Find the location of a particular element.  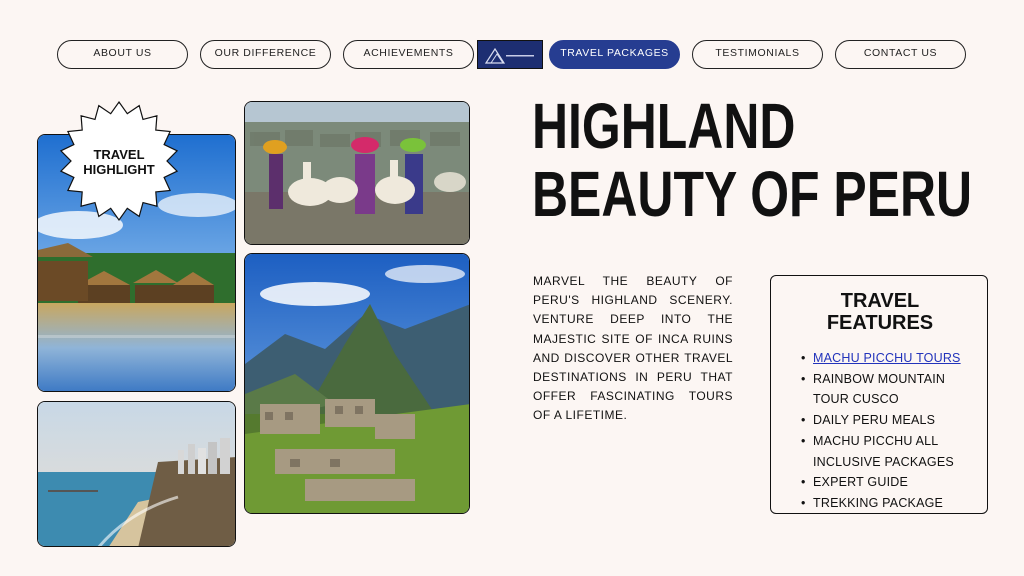

features-title: TRAVEL FEATURES is located at coordinates (880, 312).